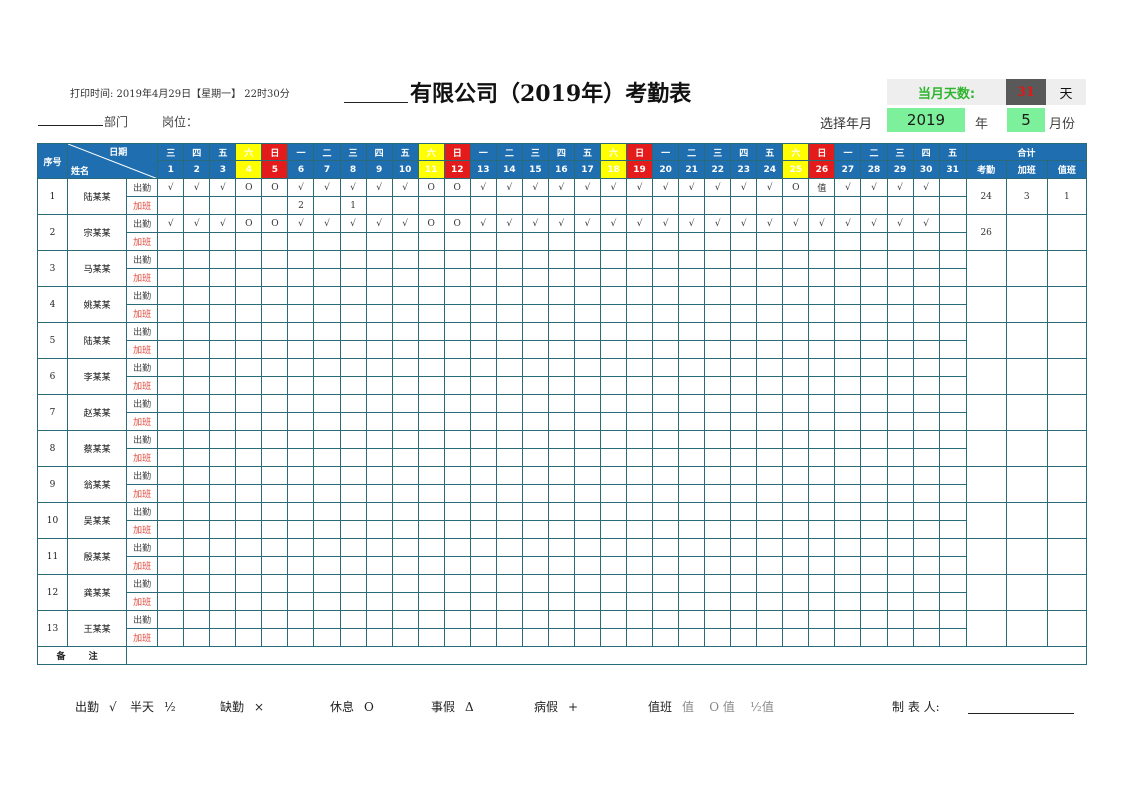 This screenshot has height=794, width=1123. I want to click on maker-blank, so click(1021, 713).